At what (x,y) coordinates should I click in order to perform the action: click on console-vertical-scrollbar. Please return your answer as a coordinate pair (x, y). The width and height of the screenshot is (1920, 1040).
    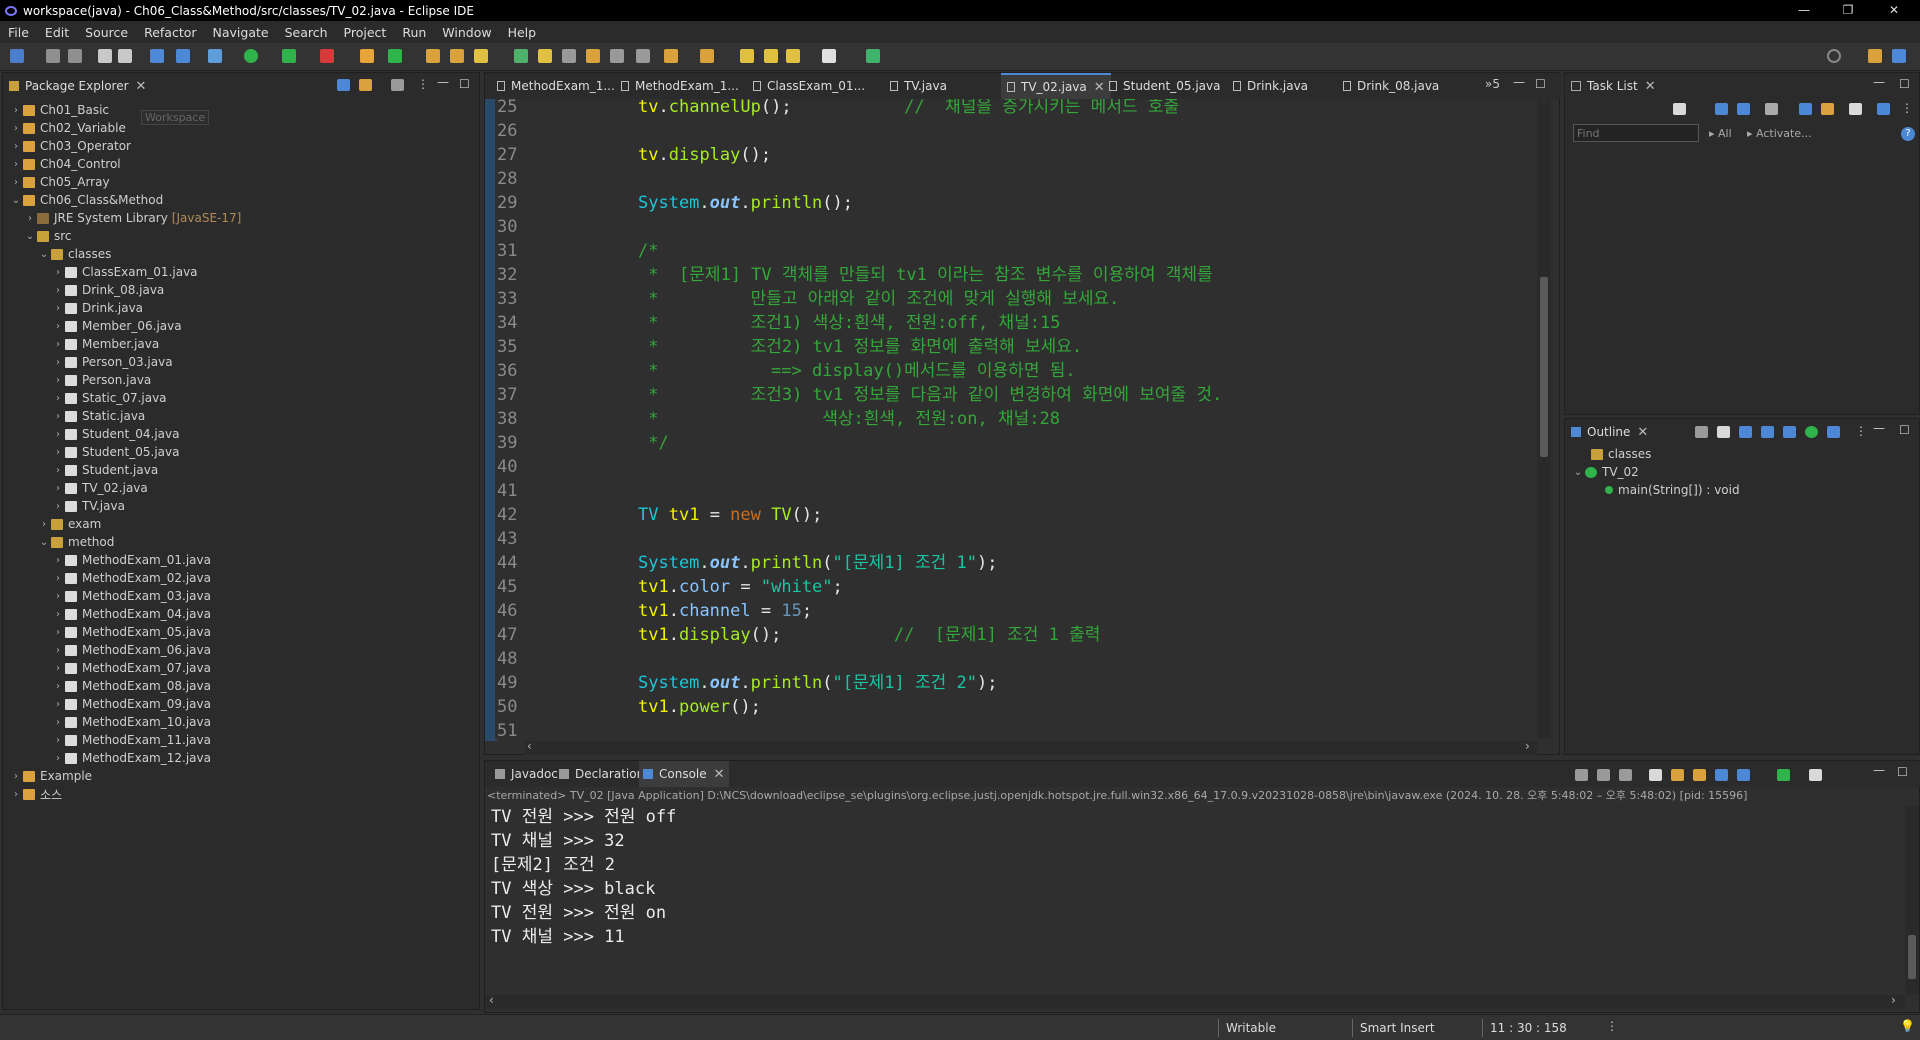
    Looking at the image, I should click on (1912, 900).